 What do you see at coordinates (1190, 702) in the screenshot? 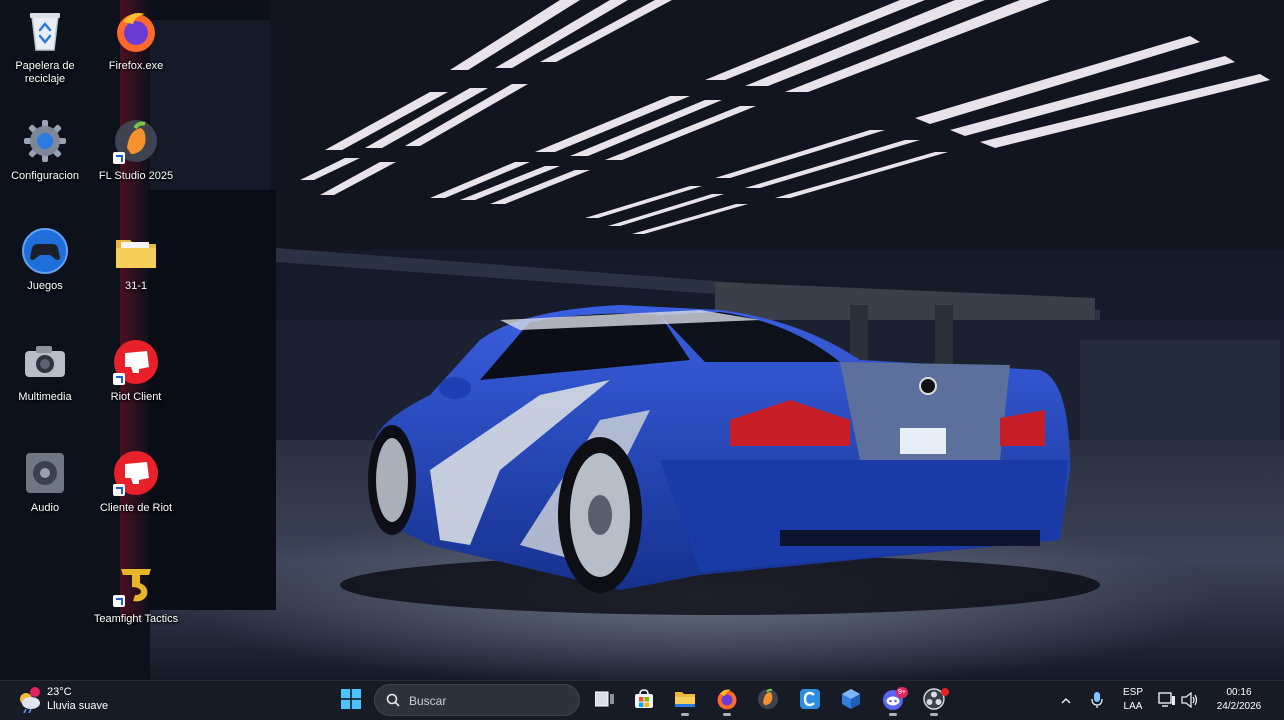
I see `volume-icon` at bounding box center [1190, 702].